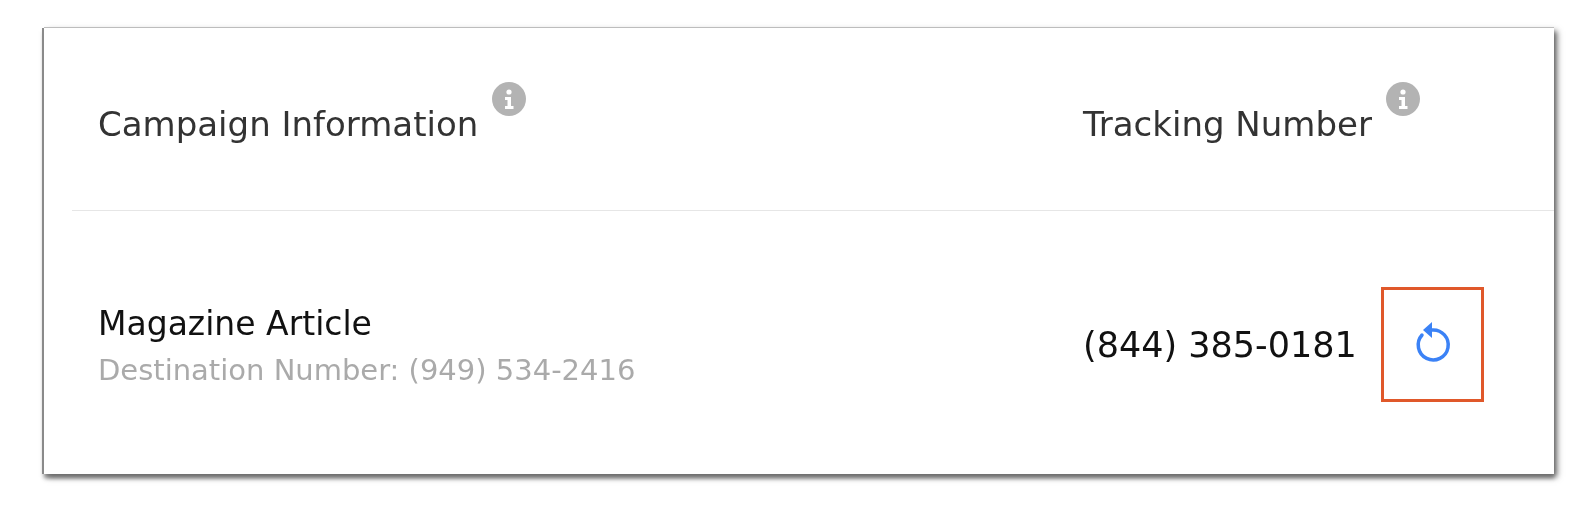 The height and width of the screenshot is (508, 1596). What do you see at coordinates (1432, 344) in the screenshot?
I see `refresh-button` at bounding box center [1432, 344].